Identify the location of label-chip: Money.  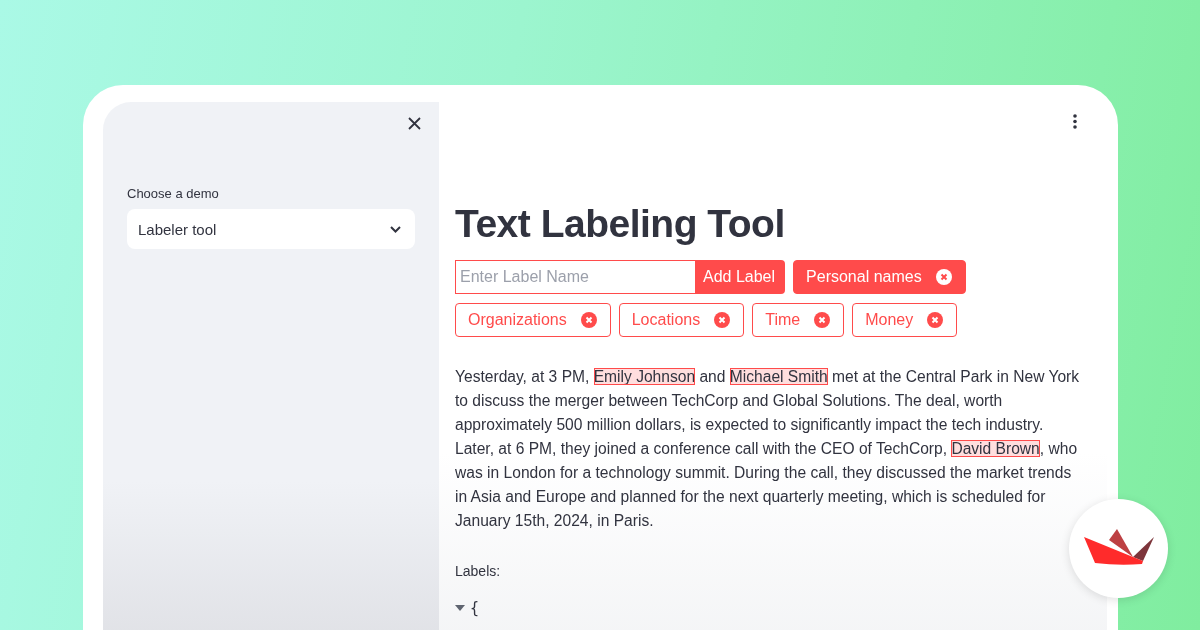
(905, 320).